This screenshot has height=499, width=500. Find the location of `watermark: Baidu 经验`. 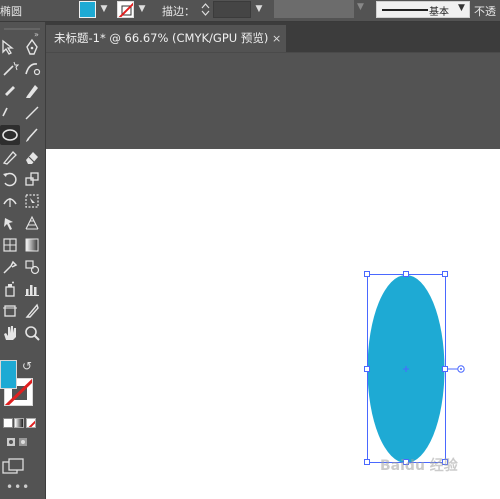

watermark: Baidu 经验 is located at coordinates (419, 466).